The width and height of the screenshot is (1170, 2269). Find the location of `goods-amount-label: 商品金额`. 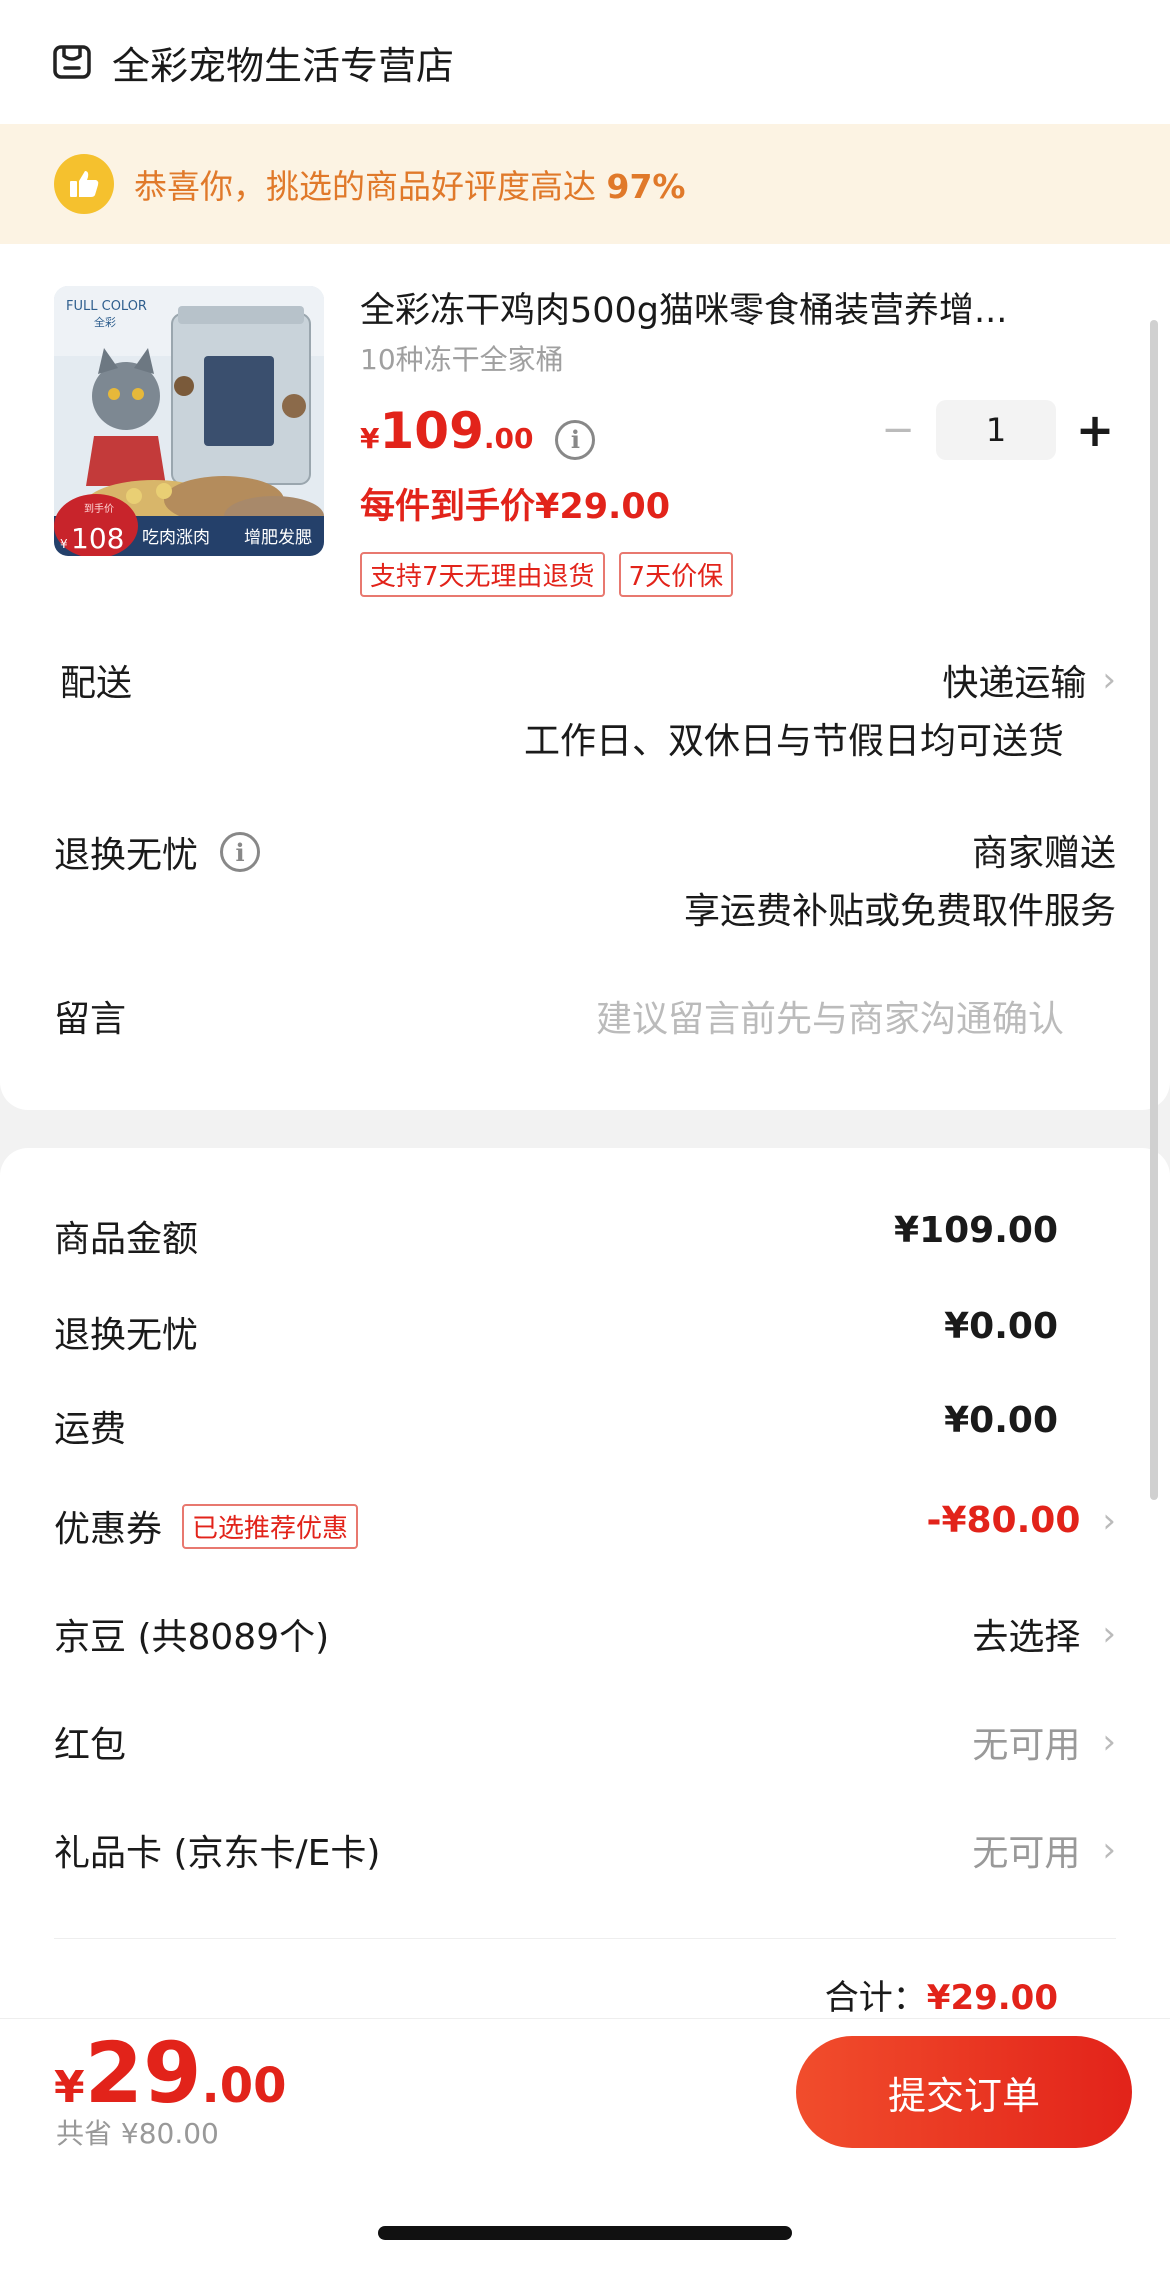

goods-amount-label: 商品金额 is located at coordinates (126, 1239).